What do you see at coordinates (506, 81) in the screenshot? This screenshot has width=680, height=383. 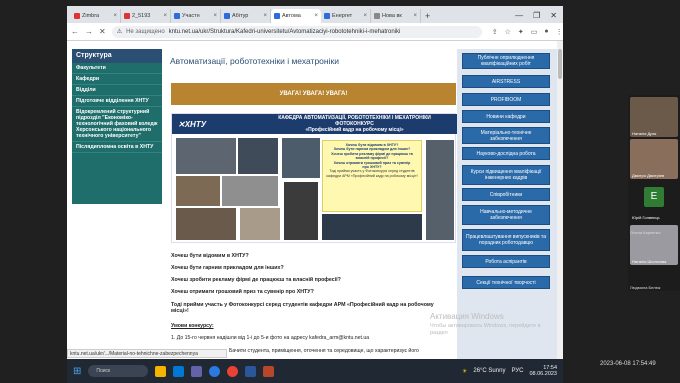 I see `menu-link: AIRSTRESS` at bounding box center [506, 81].